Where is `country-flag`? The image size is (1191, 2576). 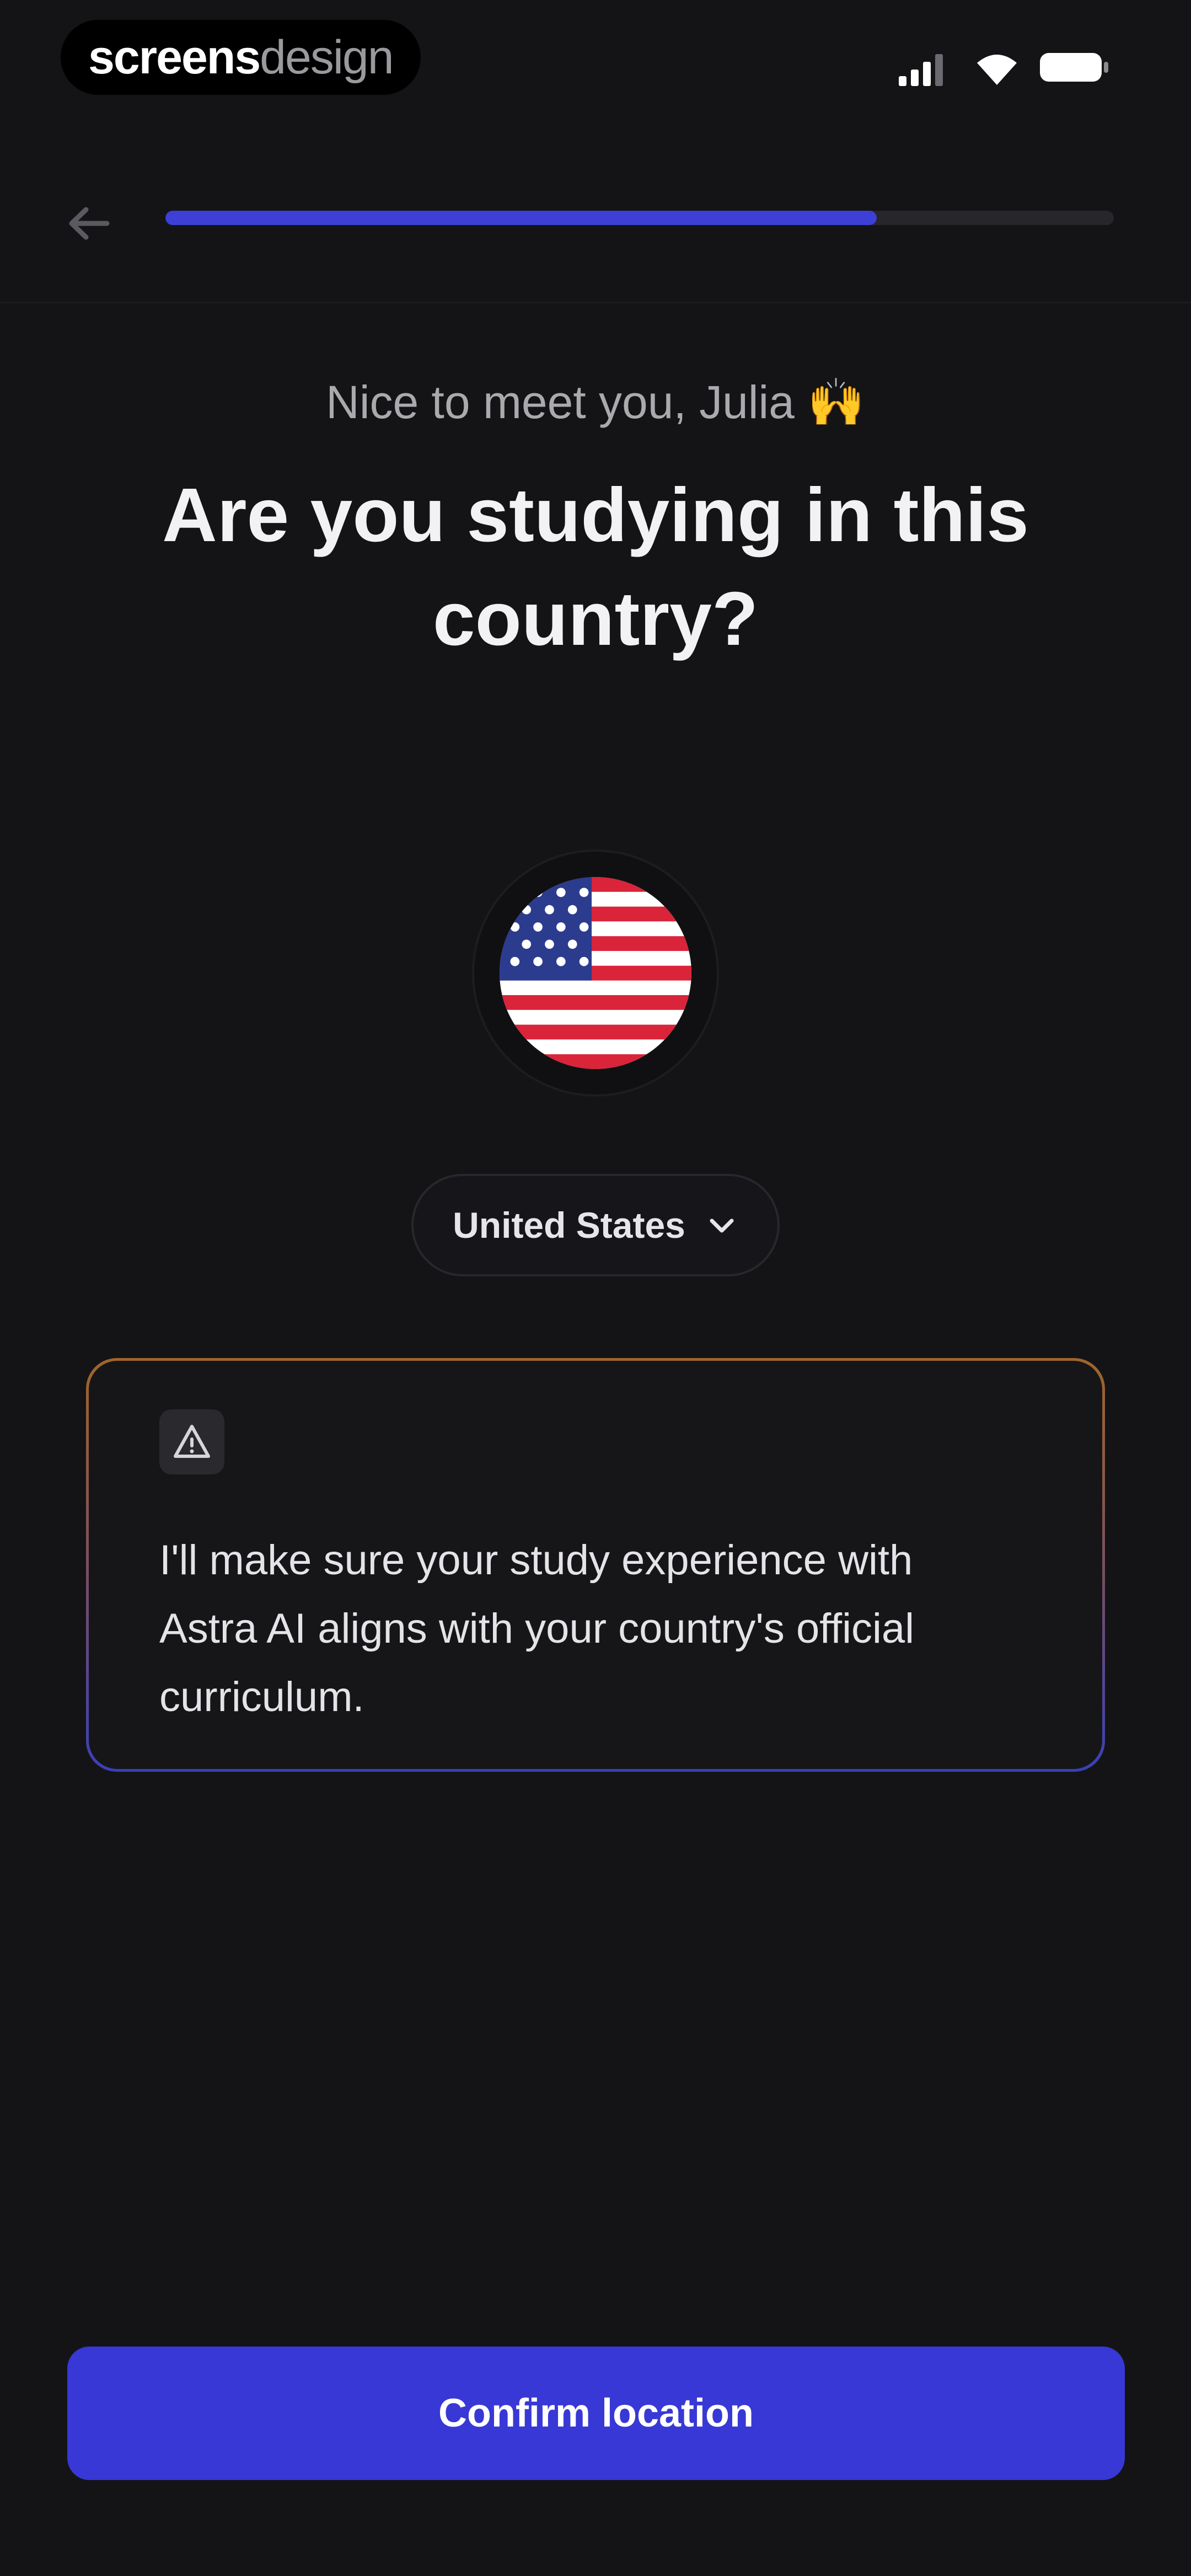 country-flag is located at coordinates (595, 973).